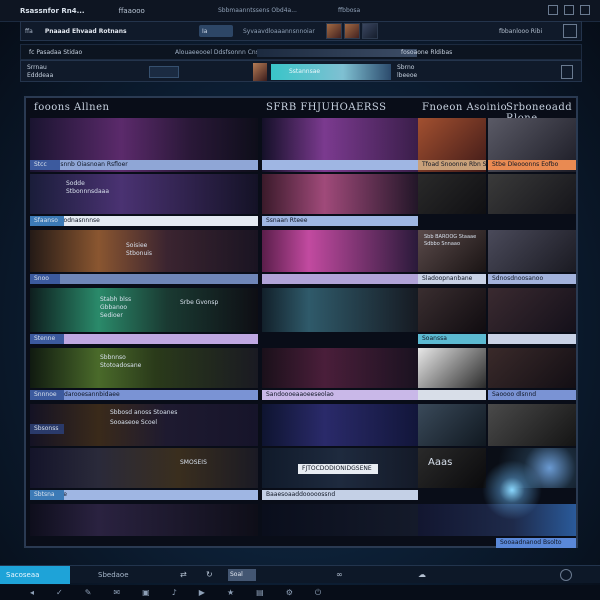 The image size is (600, 600). What do you see at coordinates (452, 165) in the screenshot?
I see `caption-bar: Tfoad Snoonne Rbn Slenbeea` at bounding box center [452, 165].